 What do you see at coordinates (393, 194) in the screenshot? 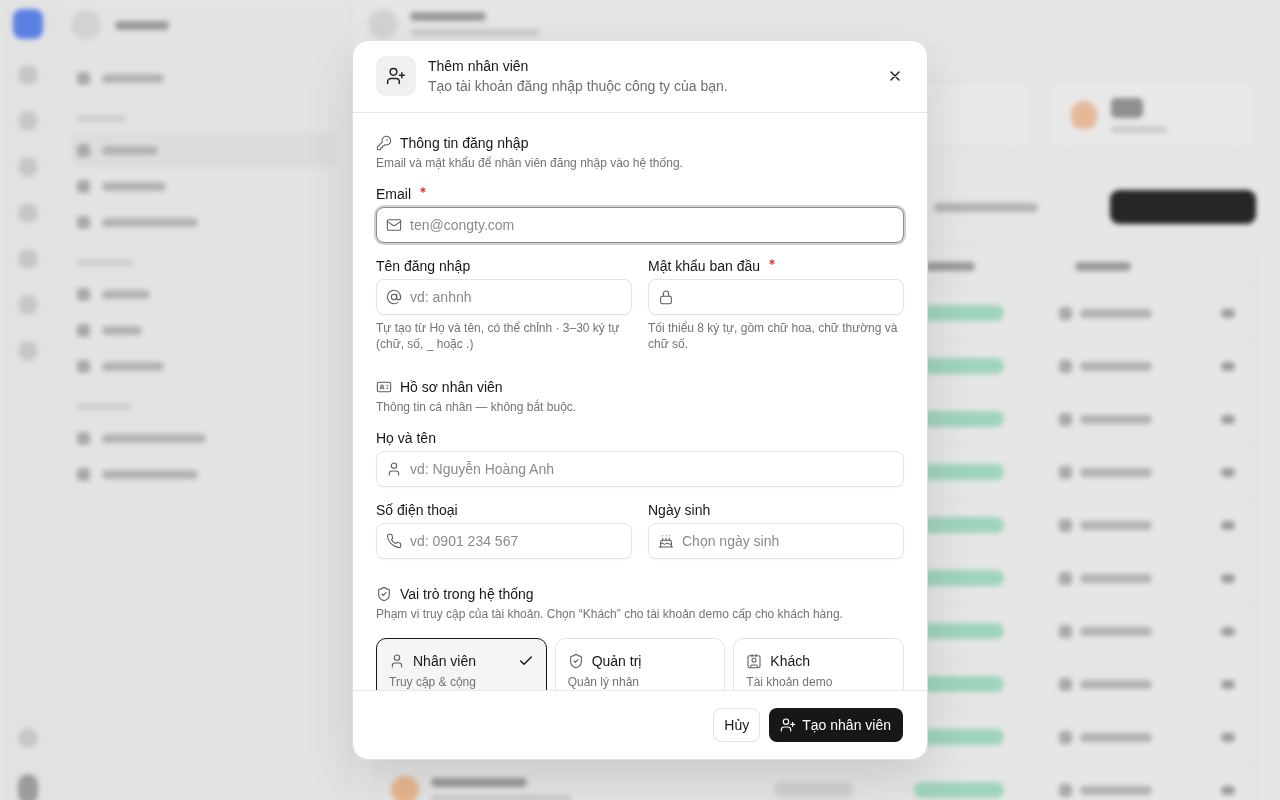
I see `field-label: Email` at bounding box center [393, 194].